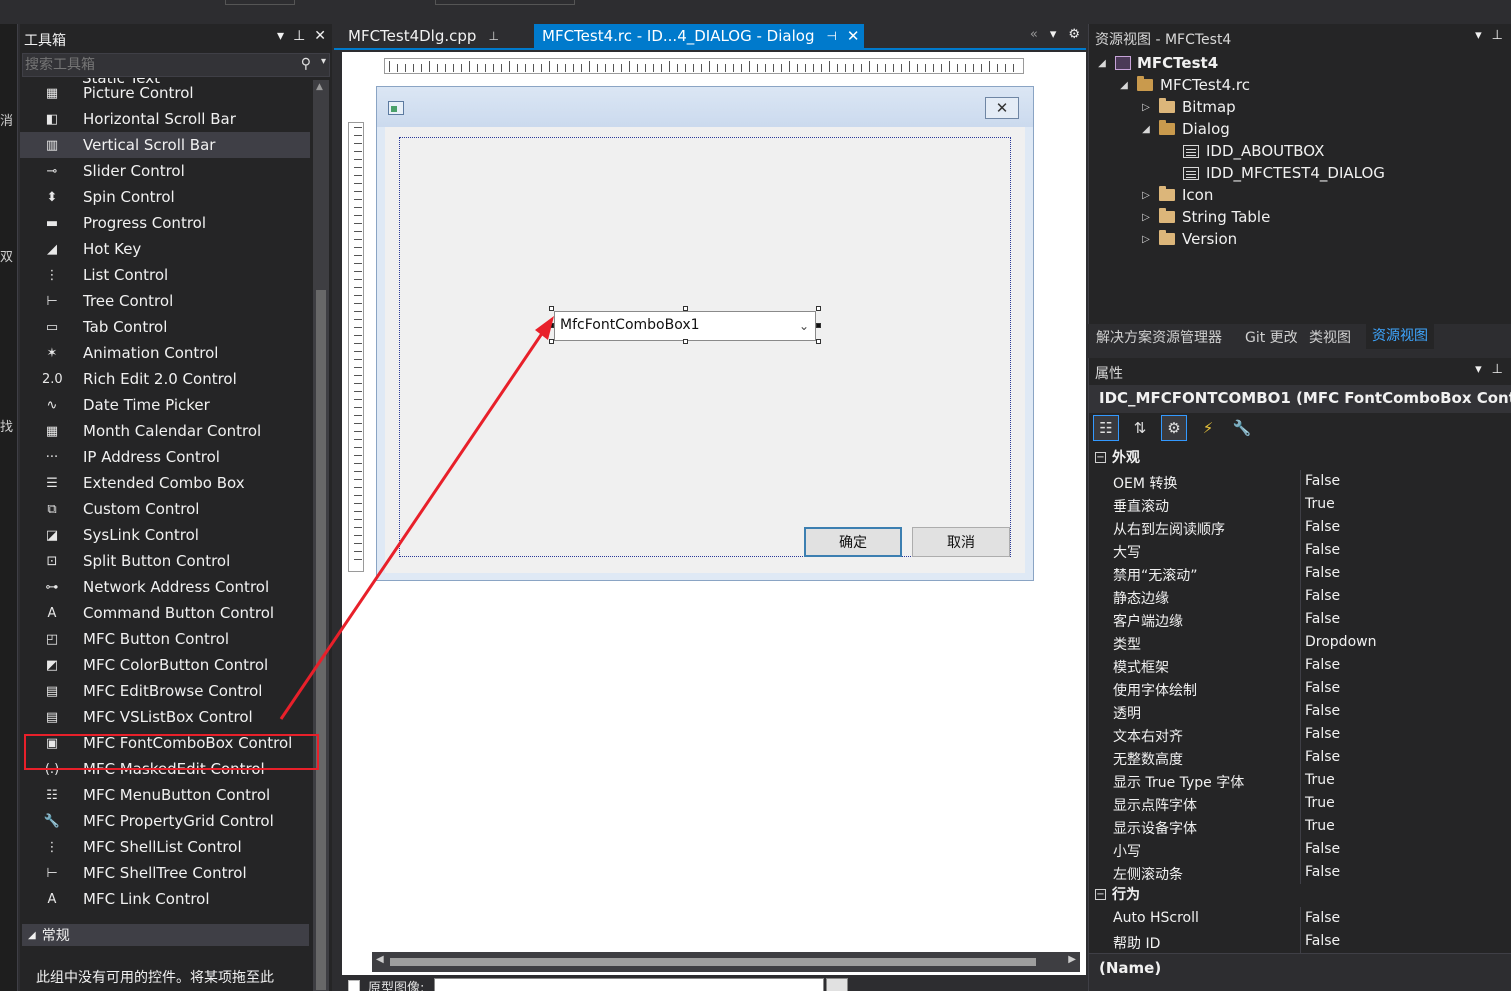  What do you see at coordinates (165, 93) in the screenshot?
I see `toolbox-item: ▦ Picture Control` at bounding box center [165, 93].